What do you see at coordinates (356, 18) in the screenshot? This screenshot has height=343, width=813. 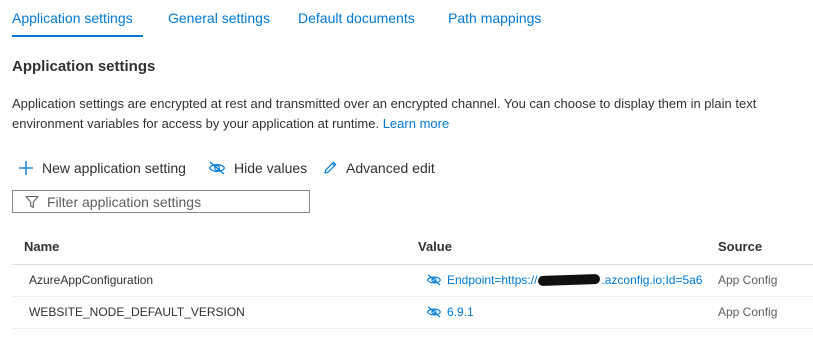 I see `tab-default-documents: Default documents` at bounding box center [356, 18].